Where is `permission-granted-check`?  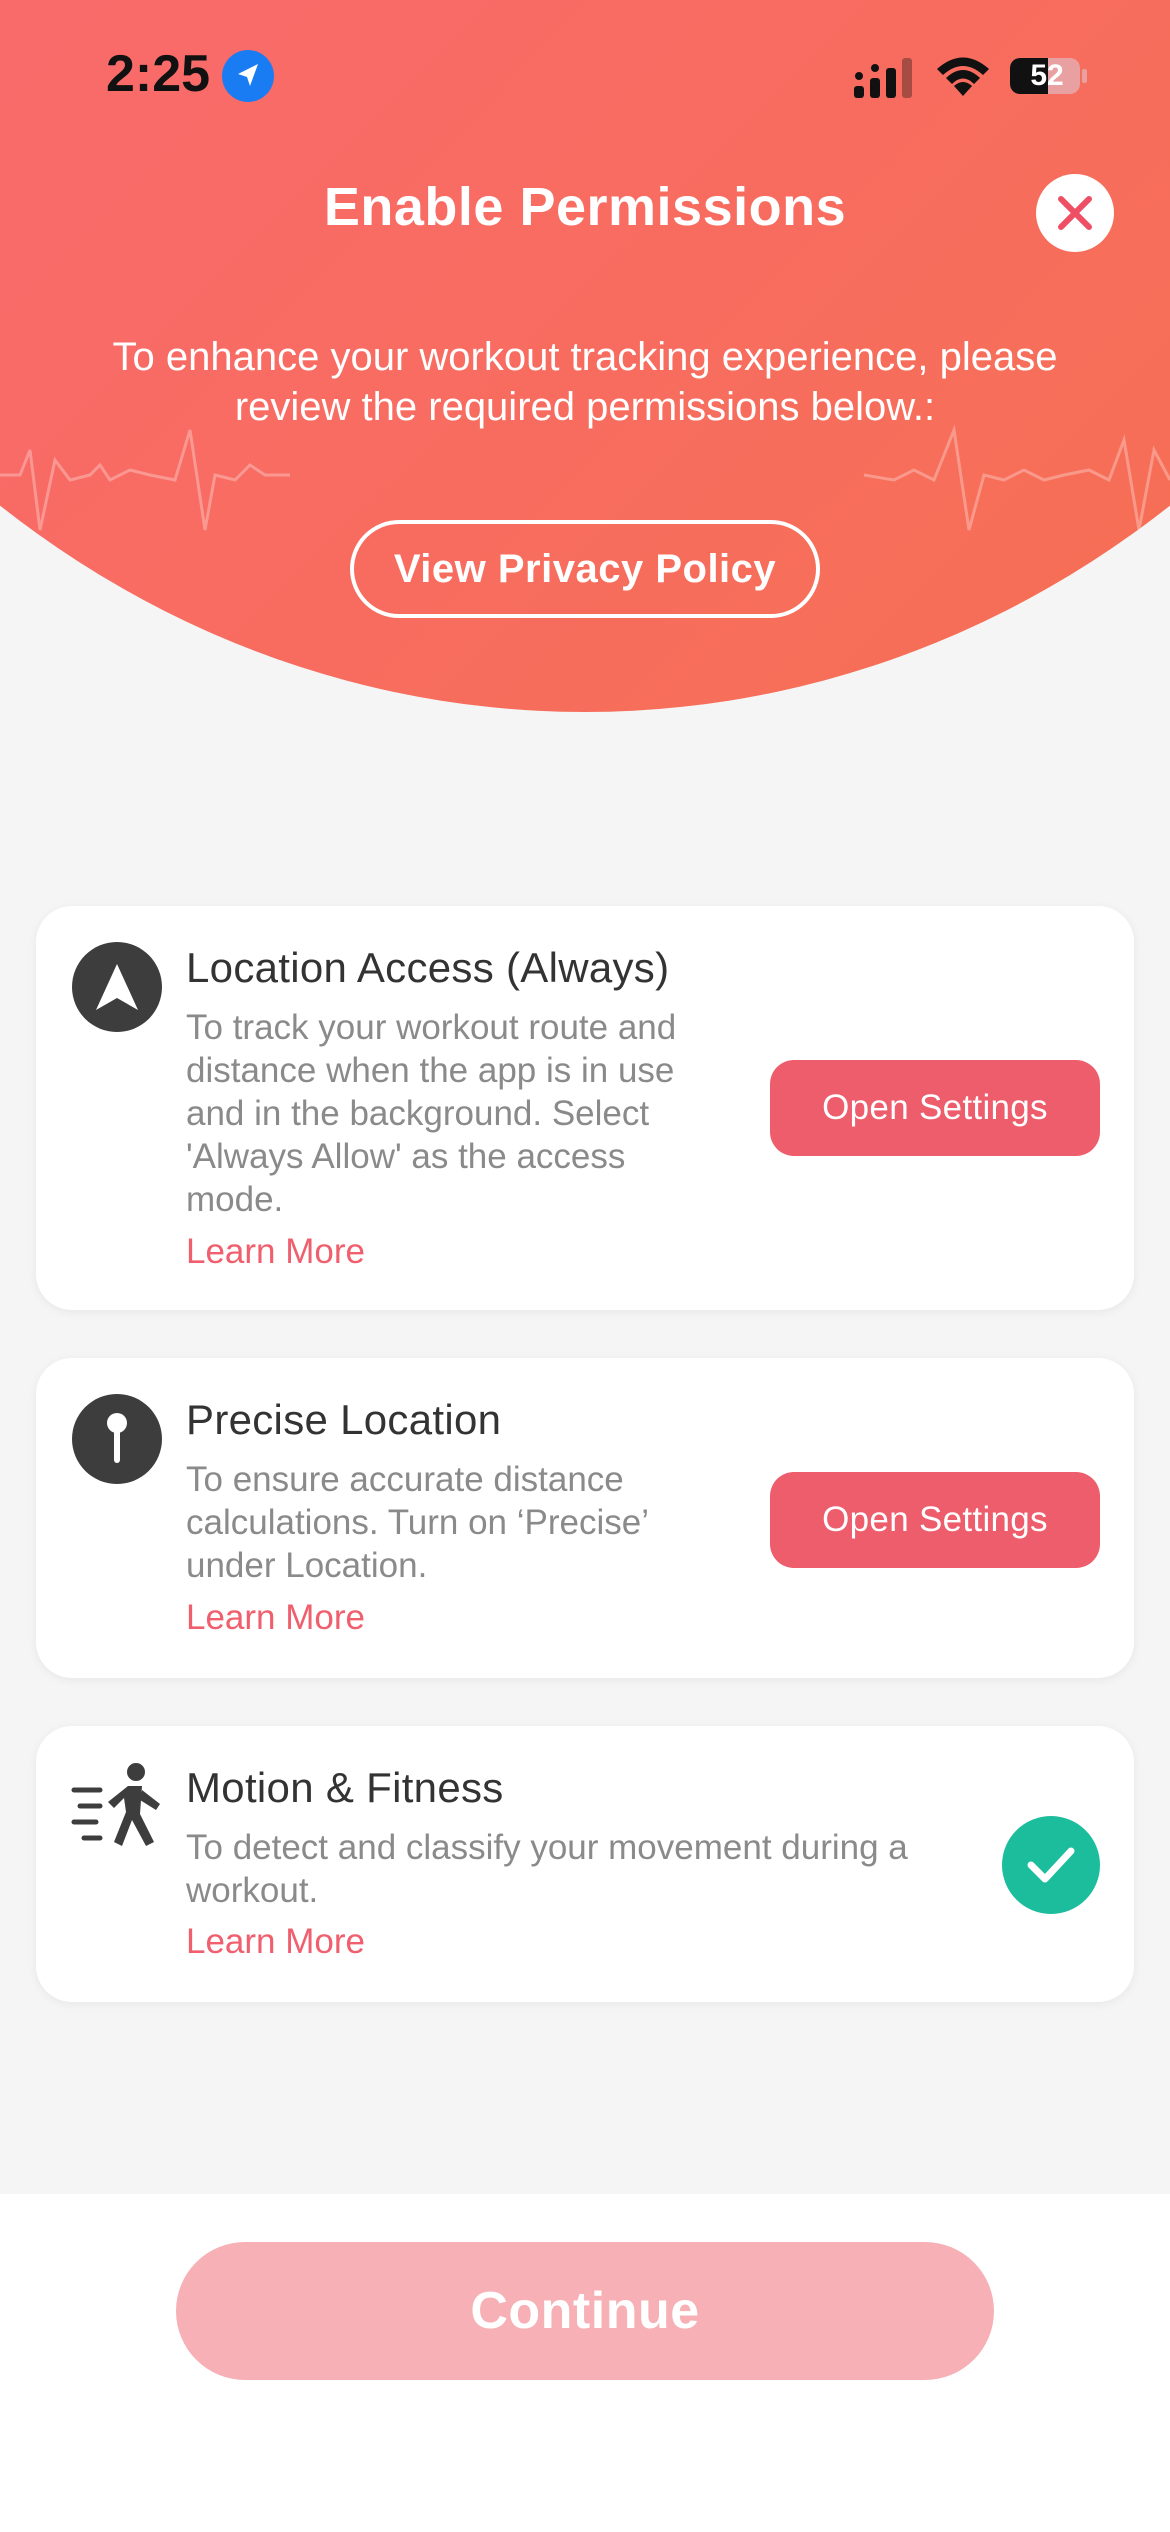
permission-granted-check is located at coordinates (1051, 1865).